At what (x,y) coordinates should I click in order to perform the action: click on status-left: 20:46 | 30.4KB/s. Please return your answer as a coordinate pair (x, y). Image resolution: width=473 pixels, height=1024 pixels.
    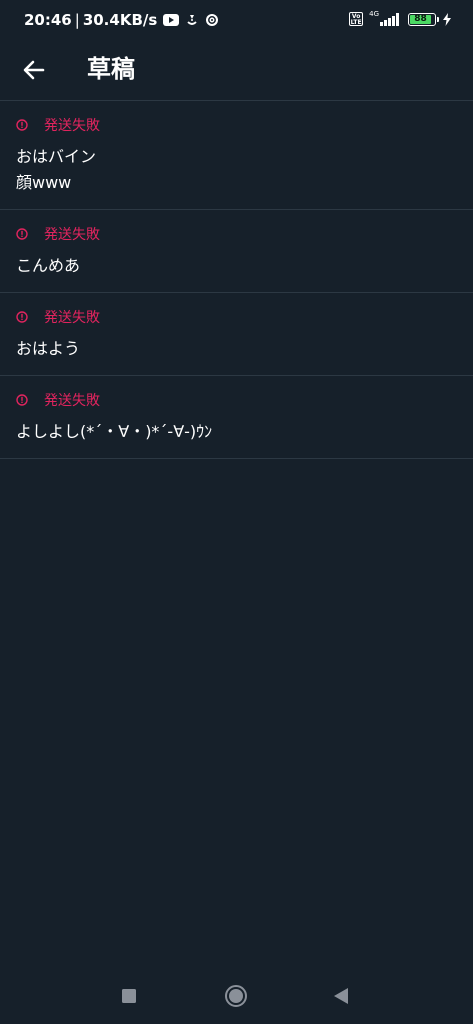
    Looking at the image, I should click on (121, 20).